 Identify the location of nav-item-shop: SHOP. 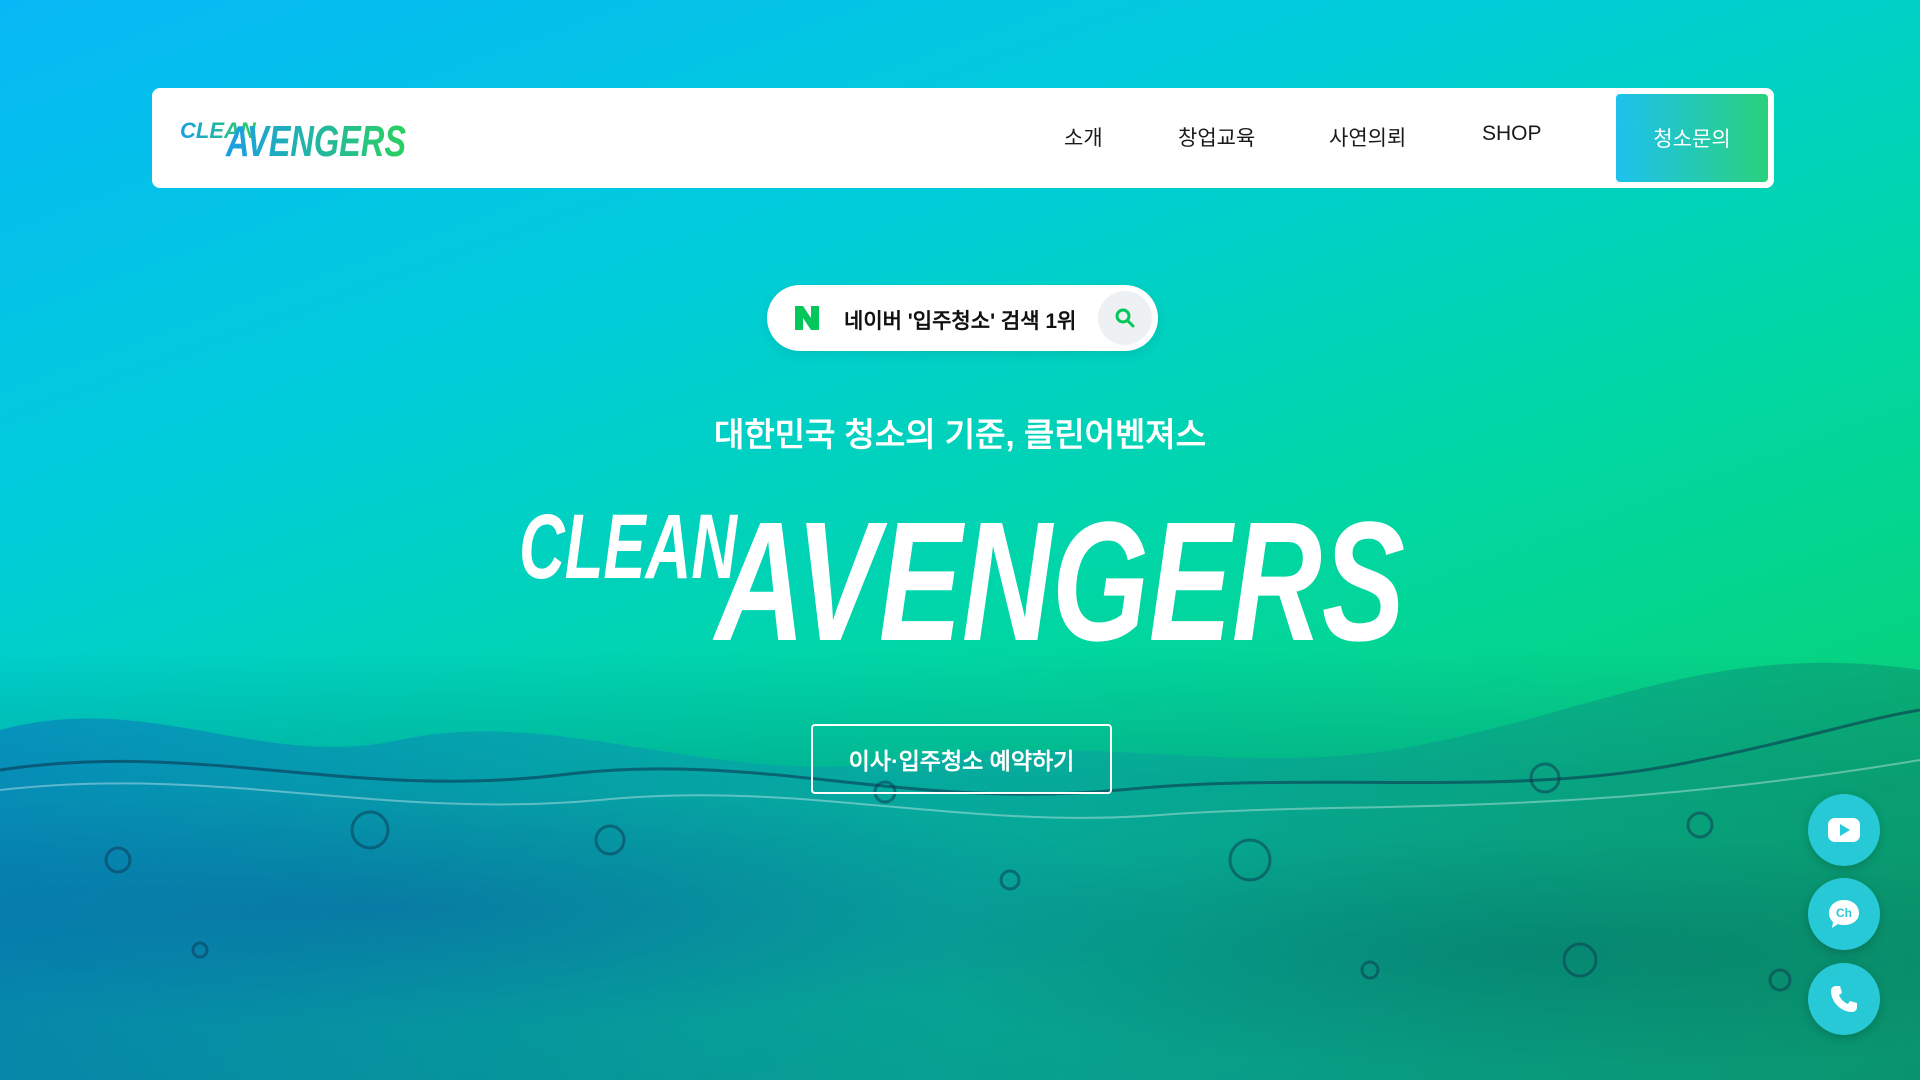
(1512, 134).